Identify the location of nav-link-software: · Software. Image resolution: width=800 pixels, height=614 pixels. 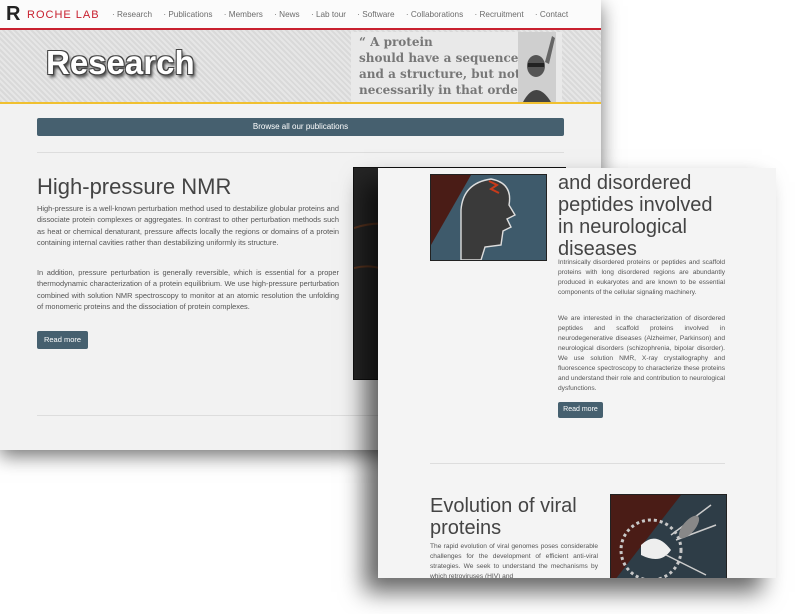
(375, 14).